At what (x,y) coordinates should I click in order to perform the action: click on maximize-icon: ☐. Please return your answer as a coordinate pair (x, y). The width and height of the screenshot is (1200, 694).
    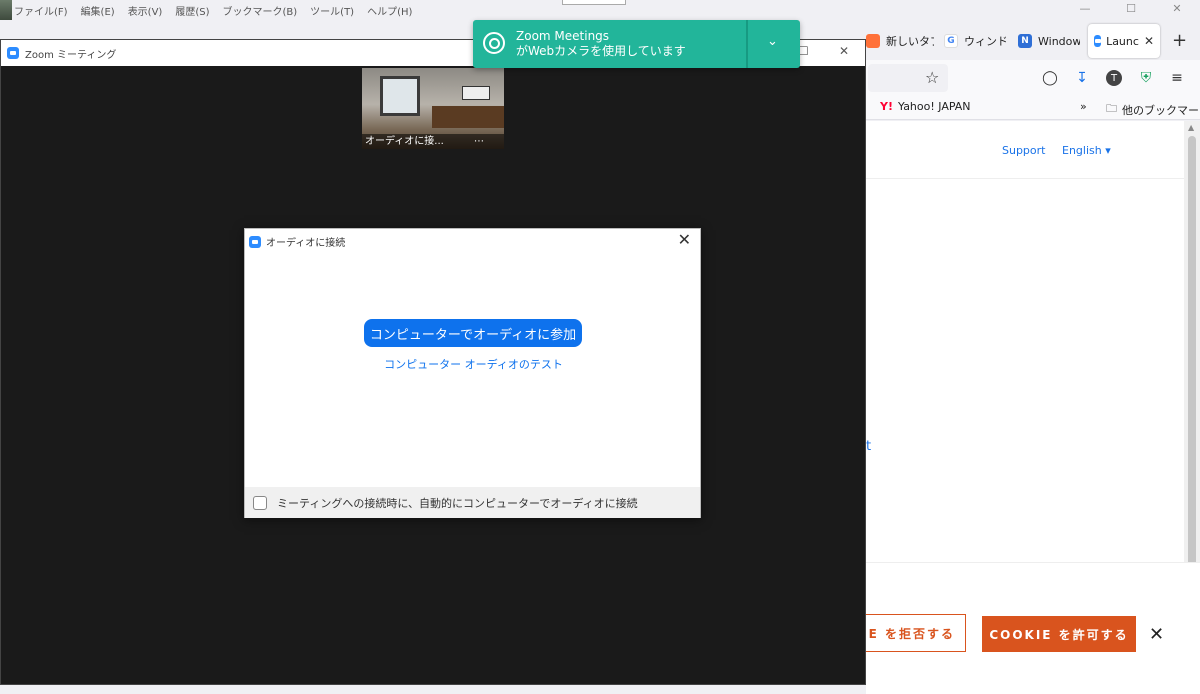
    Looking at the image, I should click on (1131, 10).